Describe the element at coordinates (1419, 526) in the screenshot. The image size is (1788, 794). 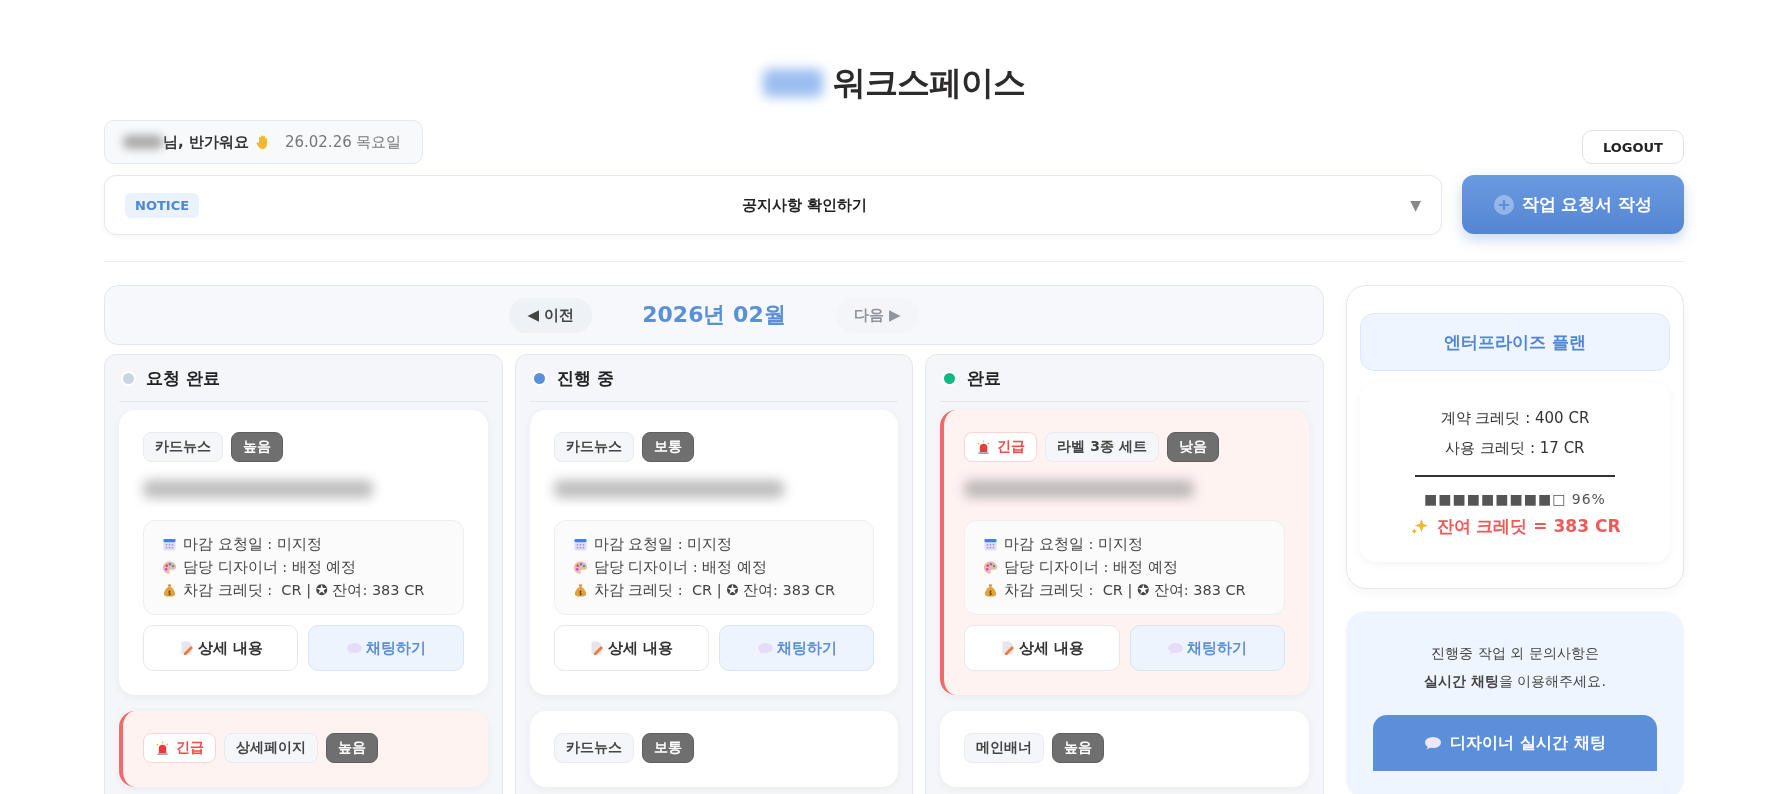
I see `sparkle-icon` at that location.